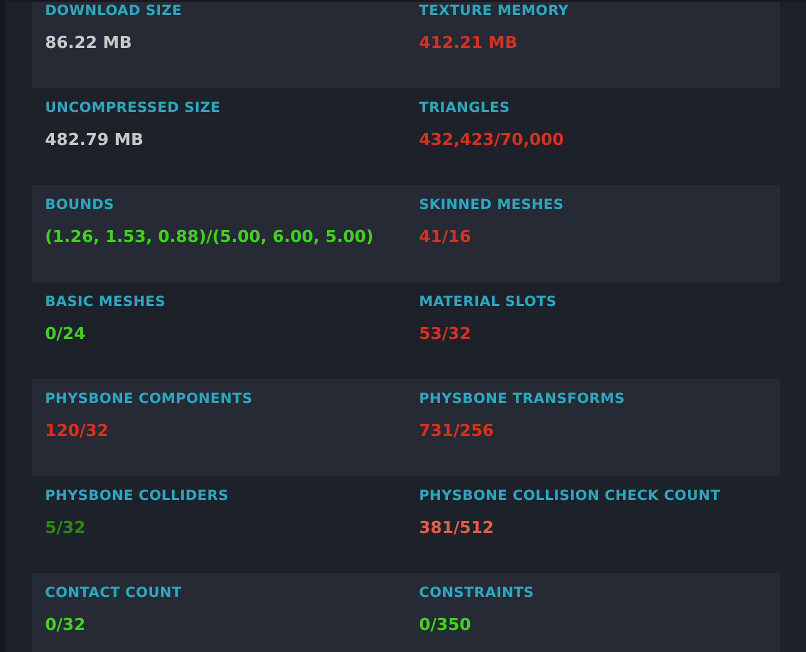  Describe the element at coordinates (105, 302) in the screenshot. I see `stat-label: BASIC MESHES` at that location.